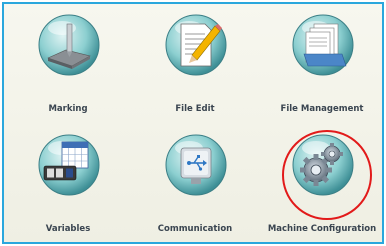 This screenshot has height=246, width=386. What do you see at coordinates (196, 45) in the screenshot?
I see `file-edit-icon` at bounding box center [196, 45].